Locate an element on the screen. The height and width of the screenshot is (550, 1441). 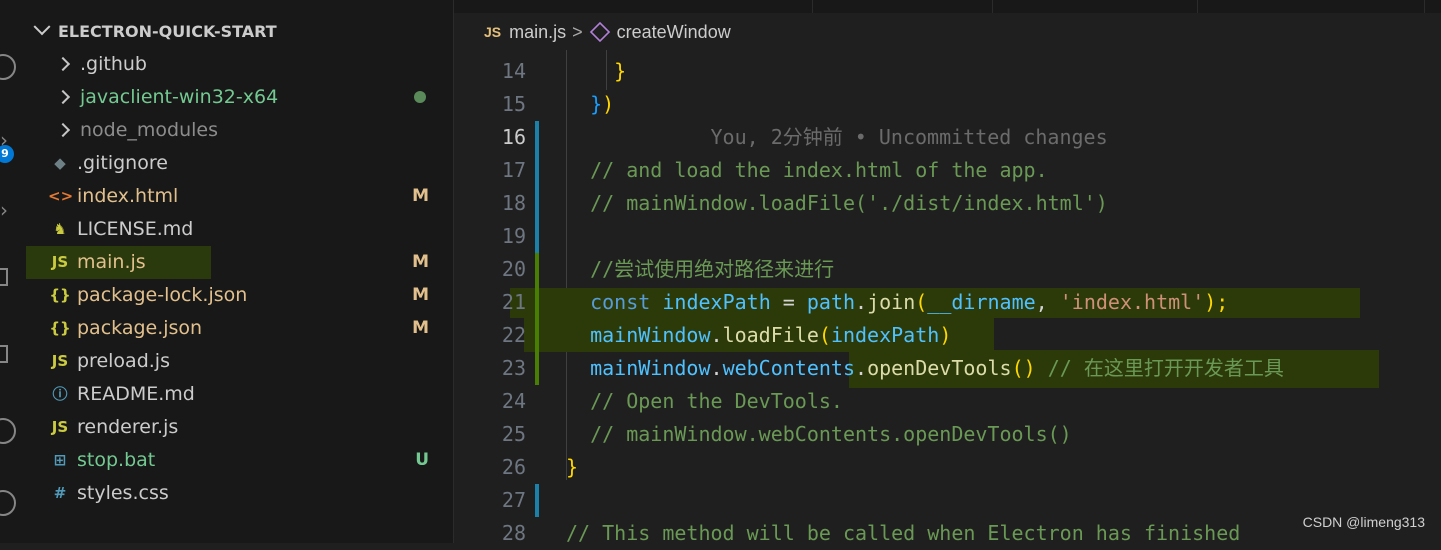
code-line: 22 mainWindow.loadFile(indexPath) is located at coordinates (947, 335).